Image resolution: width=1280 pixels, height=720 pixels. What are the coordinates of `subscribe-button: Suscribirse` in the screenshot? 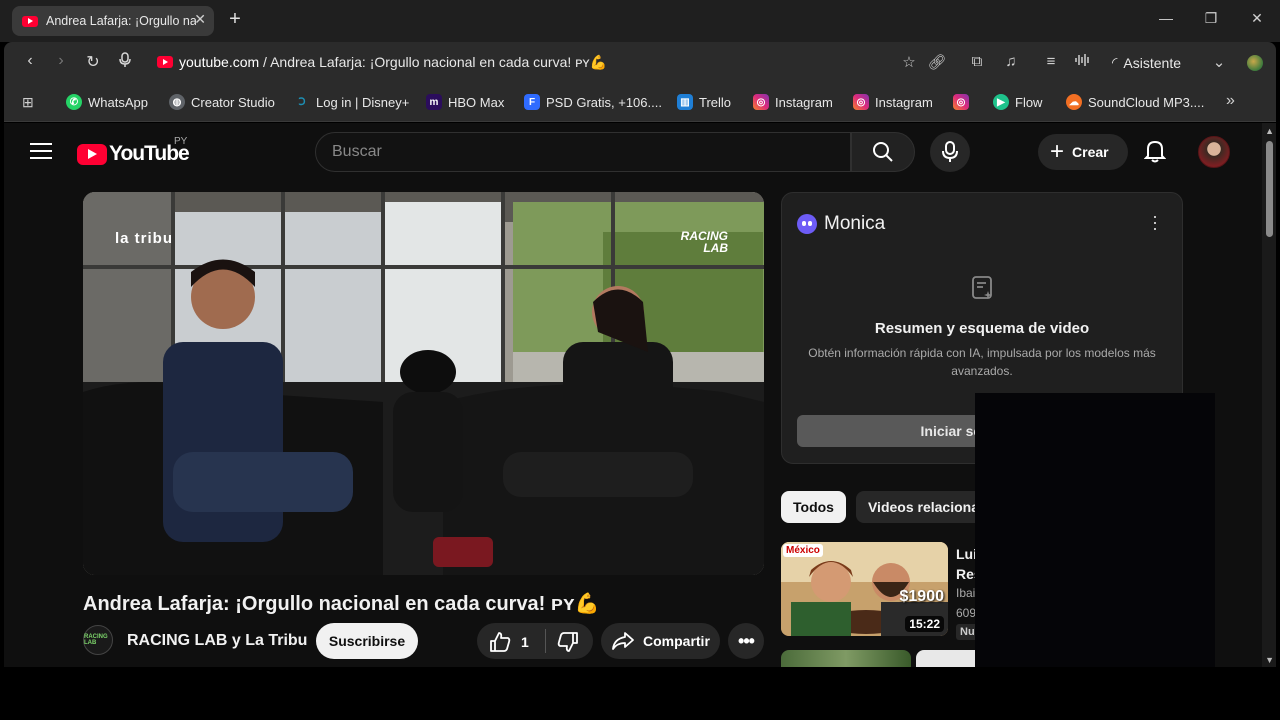 It's located at (367, 641).